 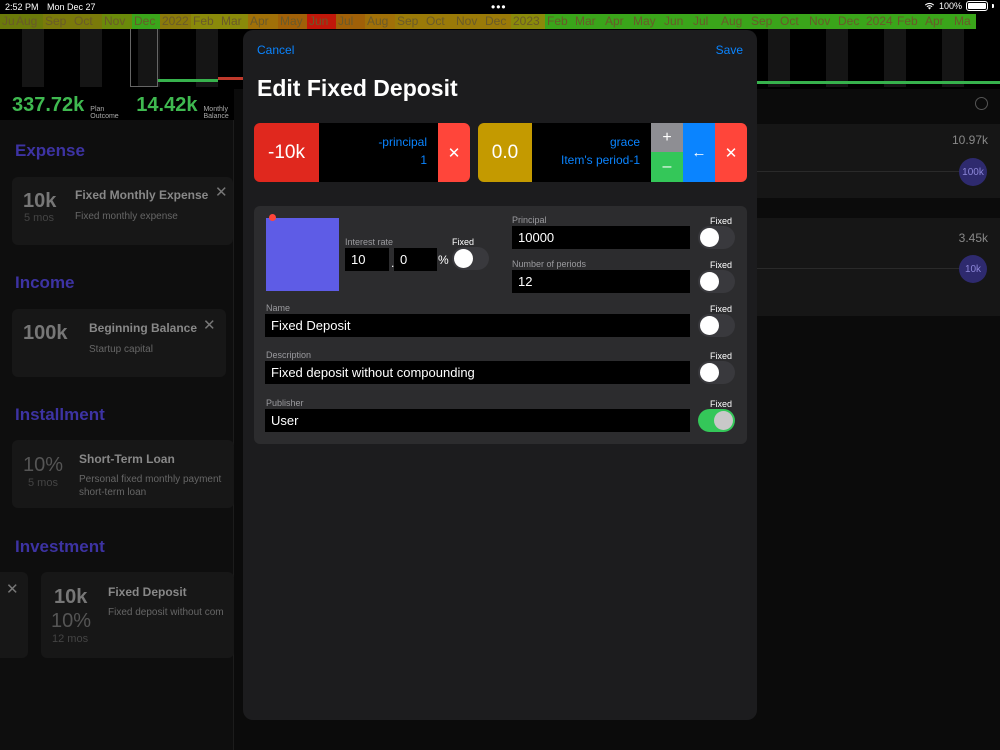 What do you see at coordinates (716, 237) in the screenshot?
I see `principal-fixed-toggle` at bounding box center [716, 237].